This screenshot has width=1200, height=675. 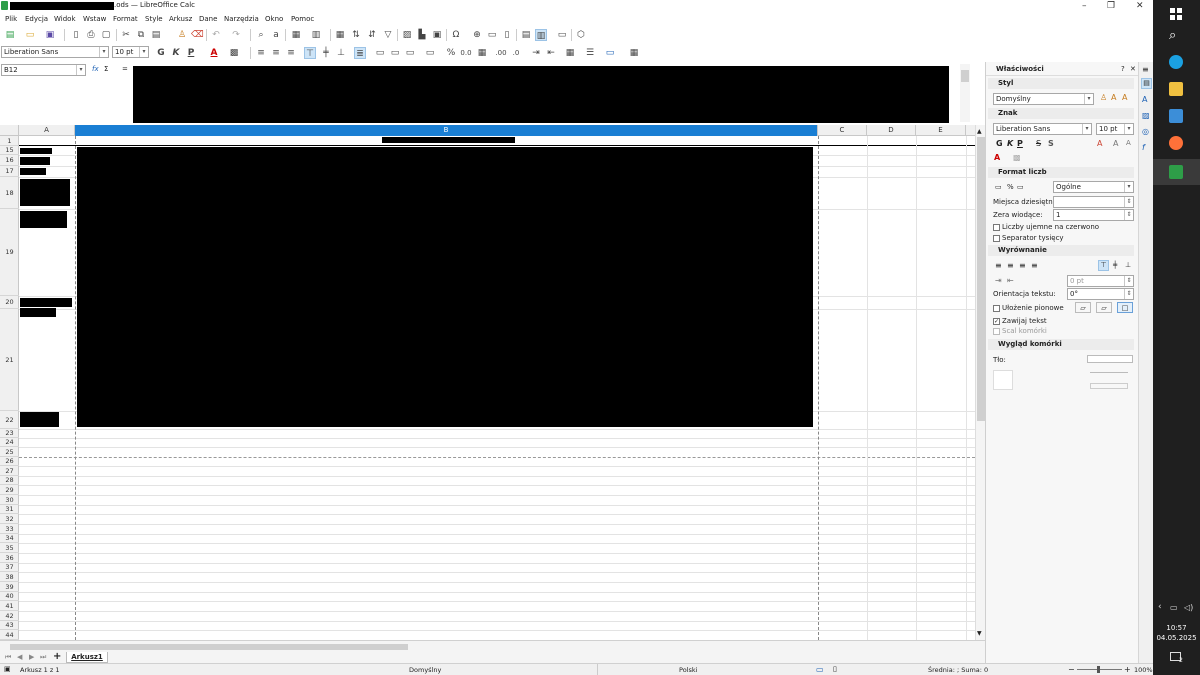 What do you see at coordinates (688, 670) in the screenshot?
I see `language: Polski` at bounding box center [688, 670].